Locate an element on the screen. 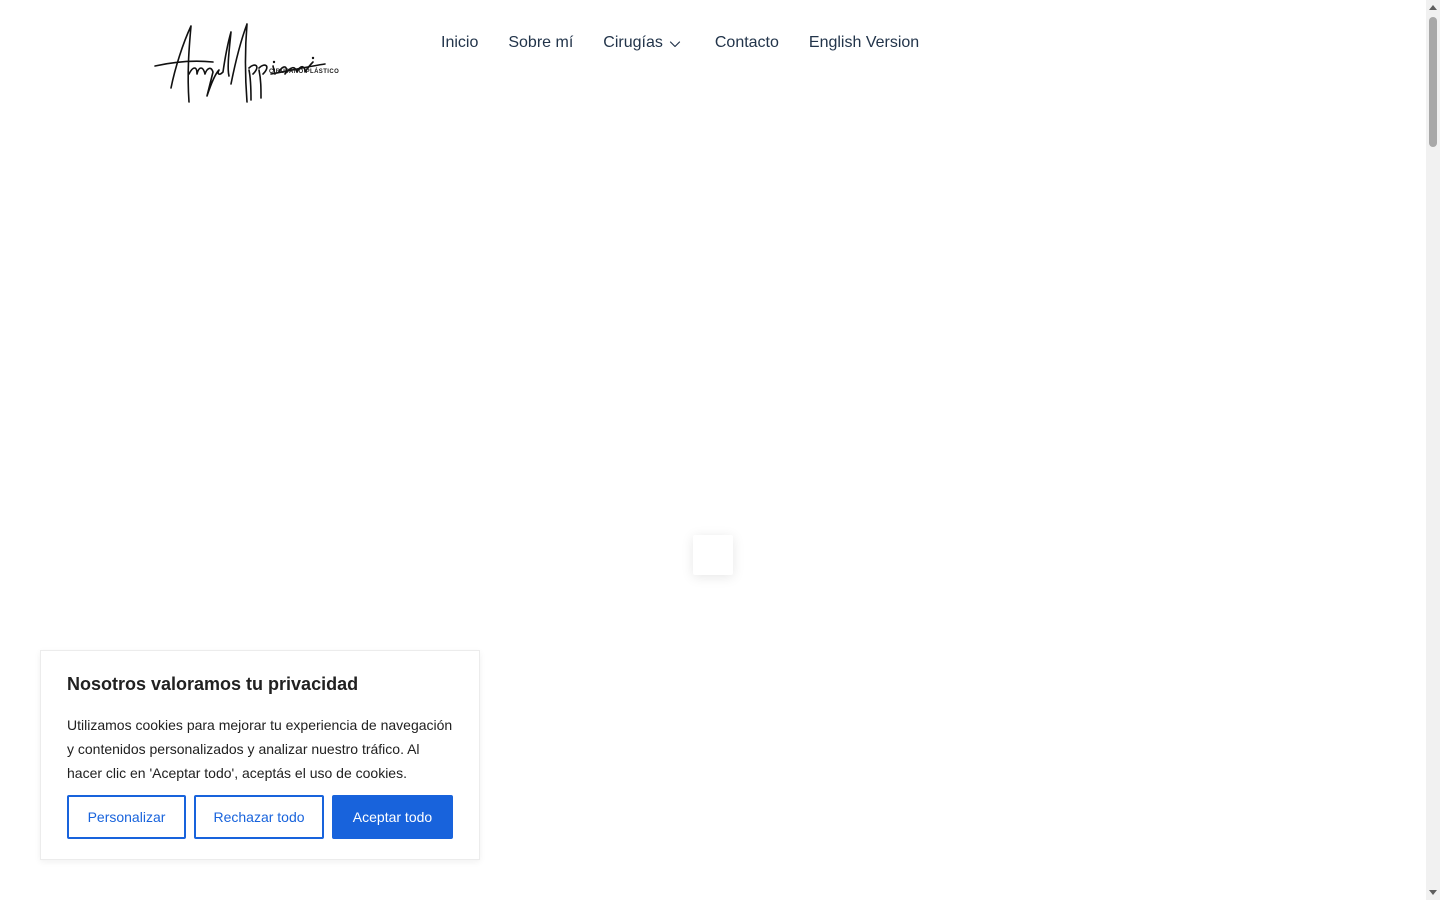  page-loader is located at coordinates (713, 555).